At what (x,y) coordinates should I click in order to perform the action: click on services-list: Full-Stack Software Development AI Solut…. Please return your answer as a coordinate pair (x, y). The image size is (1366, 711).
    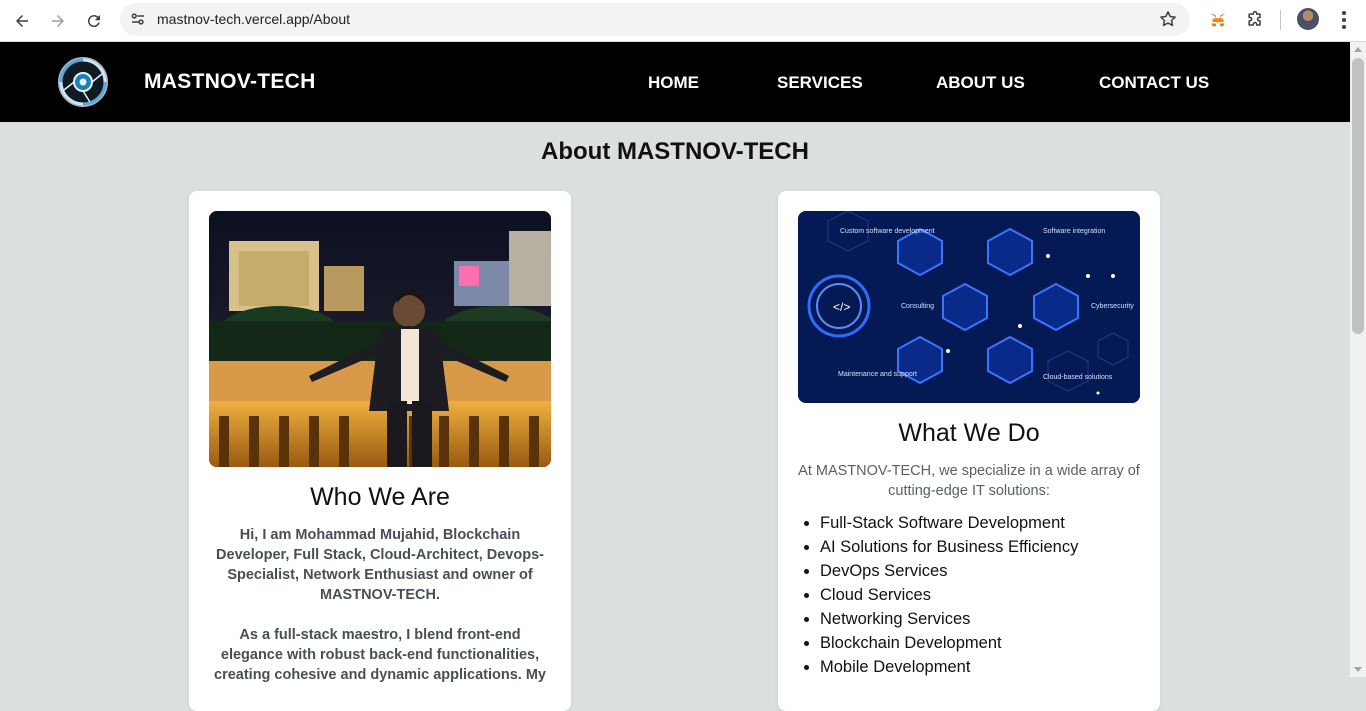
    Looking at the image, I should click on (980, 595).